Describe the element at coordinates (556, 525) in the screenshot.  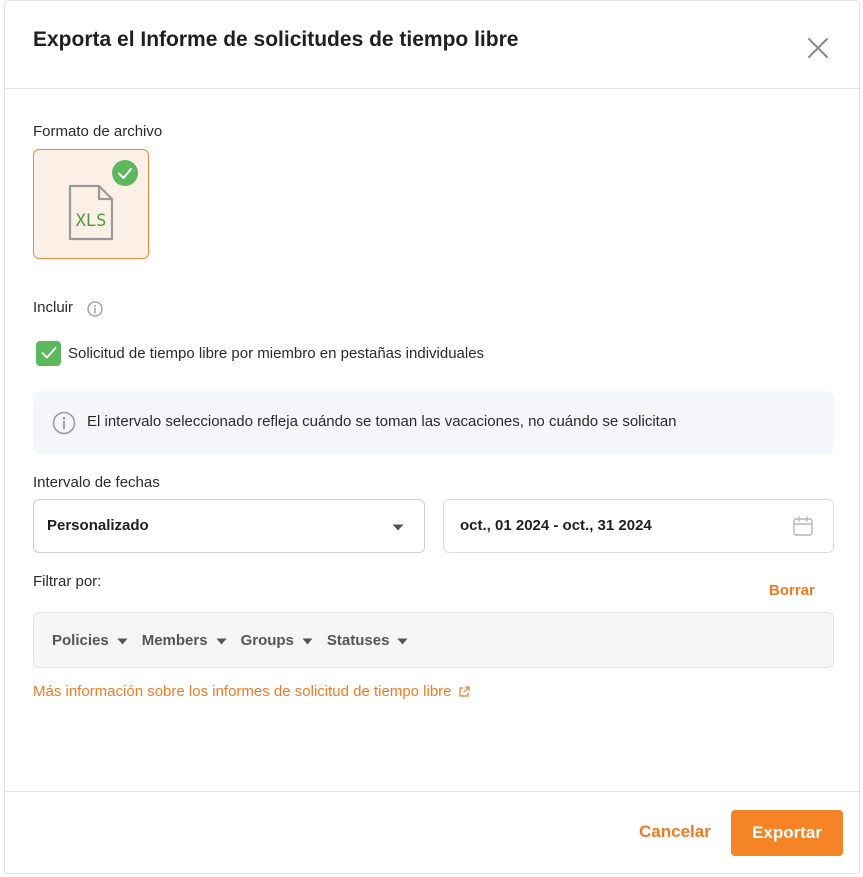
I see `date-range-value: oct., 01 2024 - oct., 31 2024` at that location.